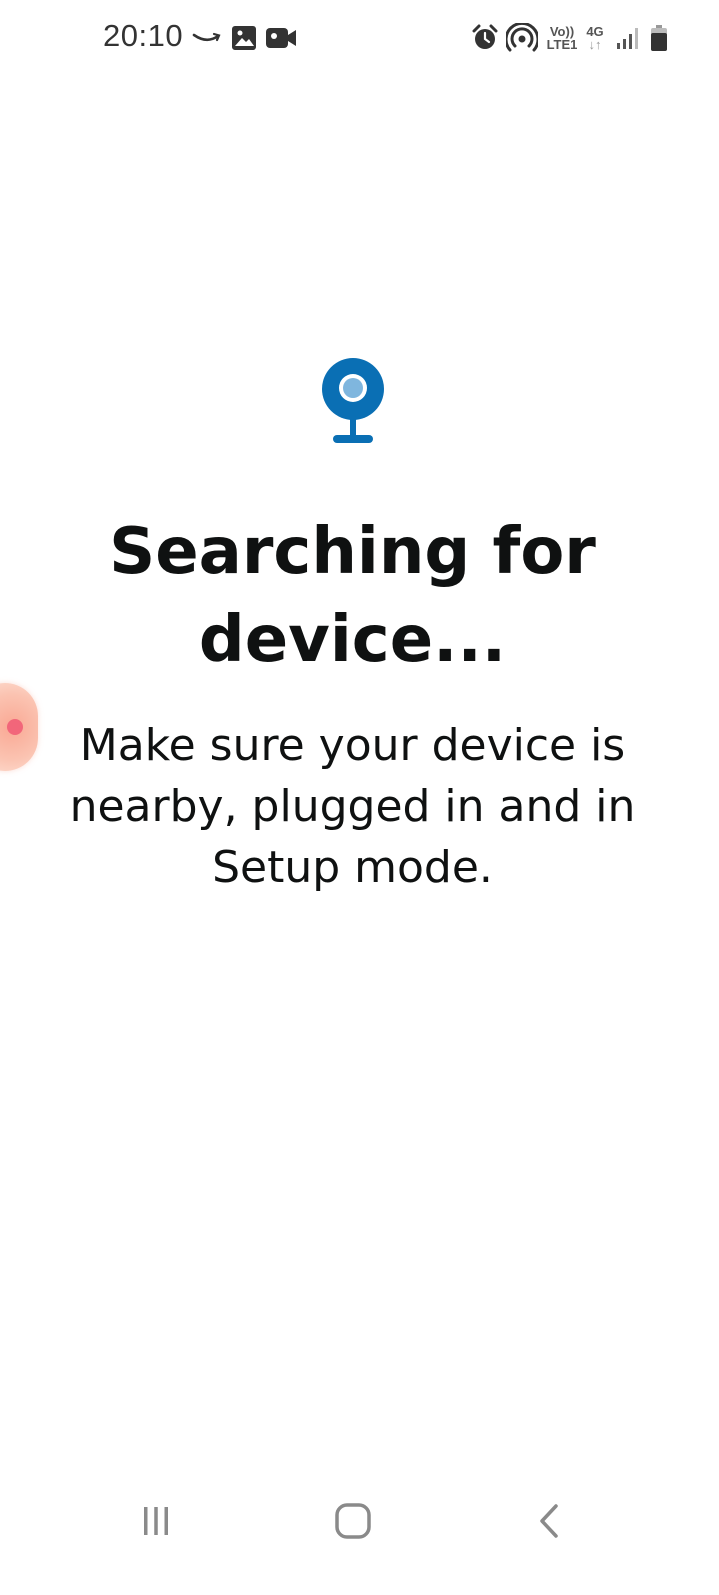 The image size is (719, 1595). I want to click on volte-bottom-label: LTE1, so click(562, 44).